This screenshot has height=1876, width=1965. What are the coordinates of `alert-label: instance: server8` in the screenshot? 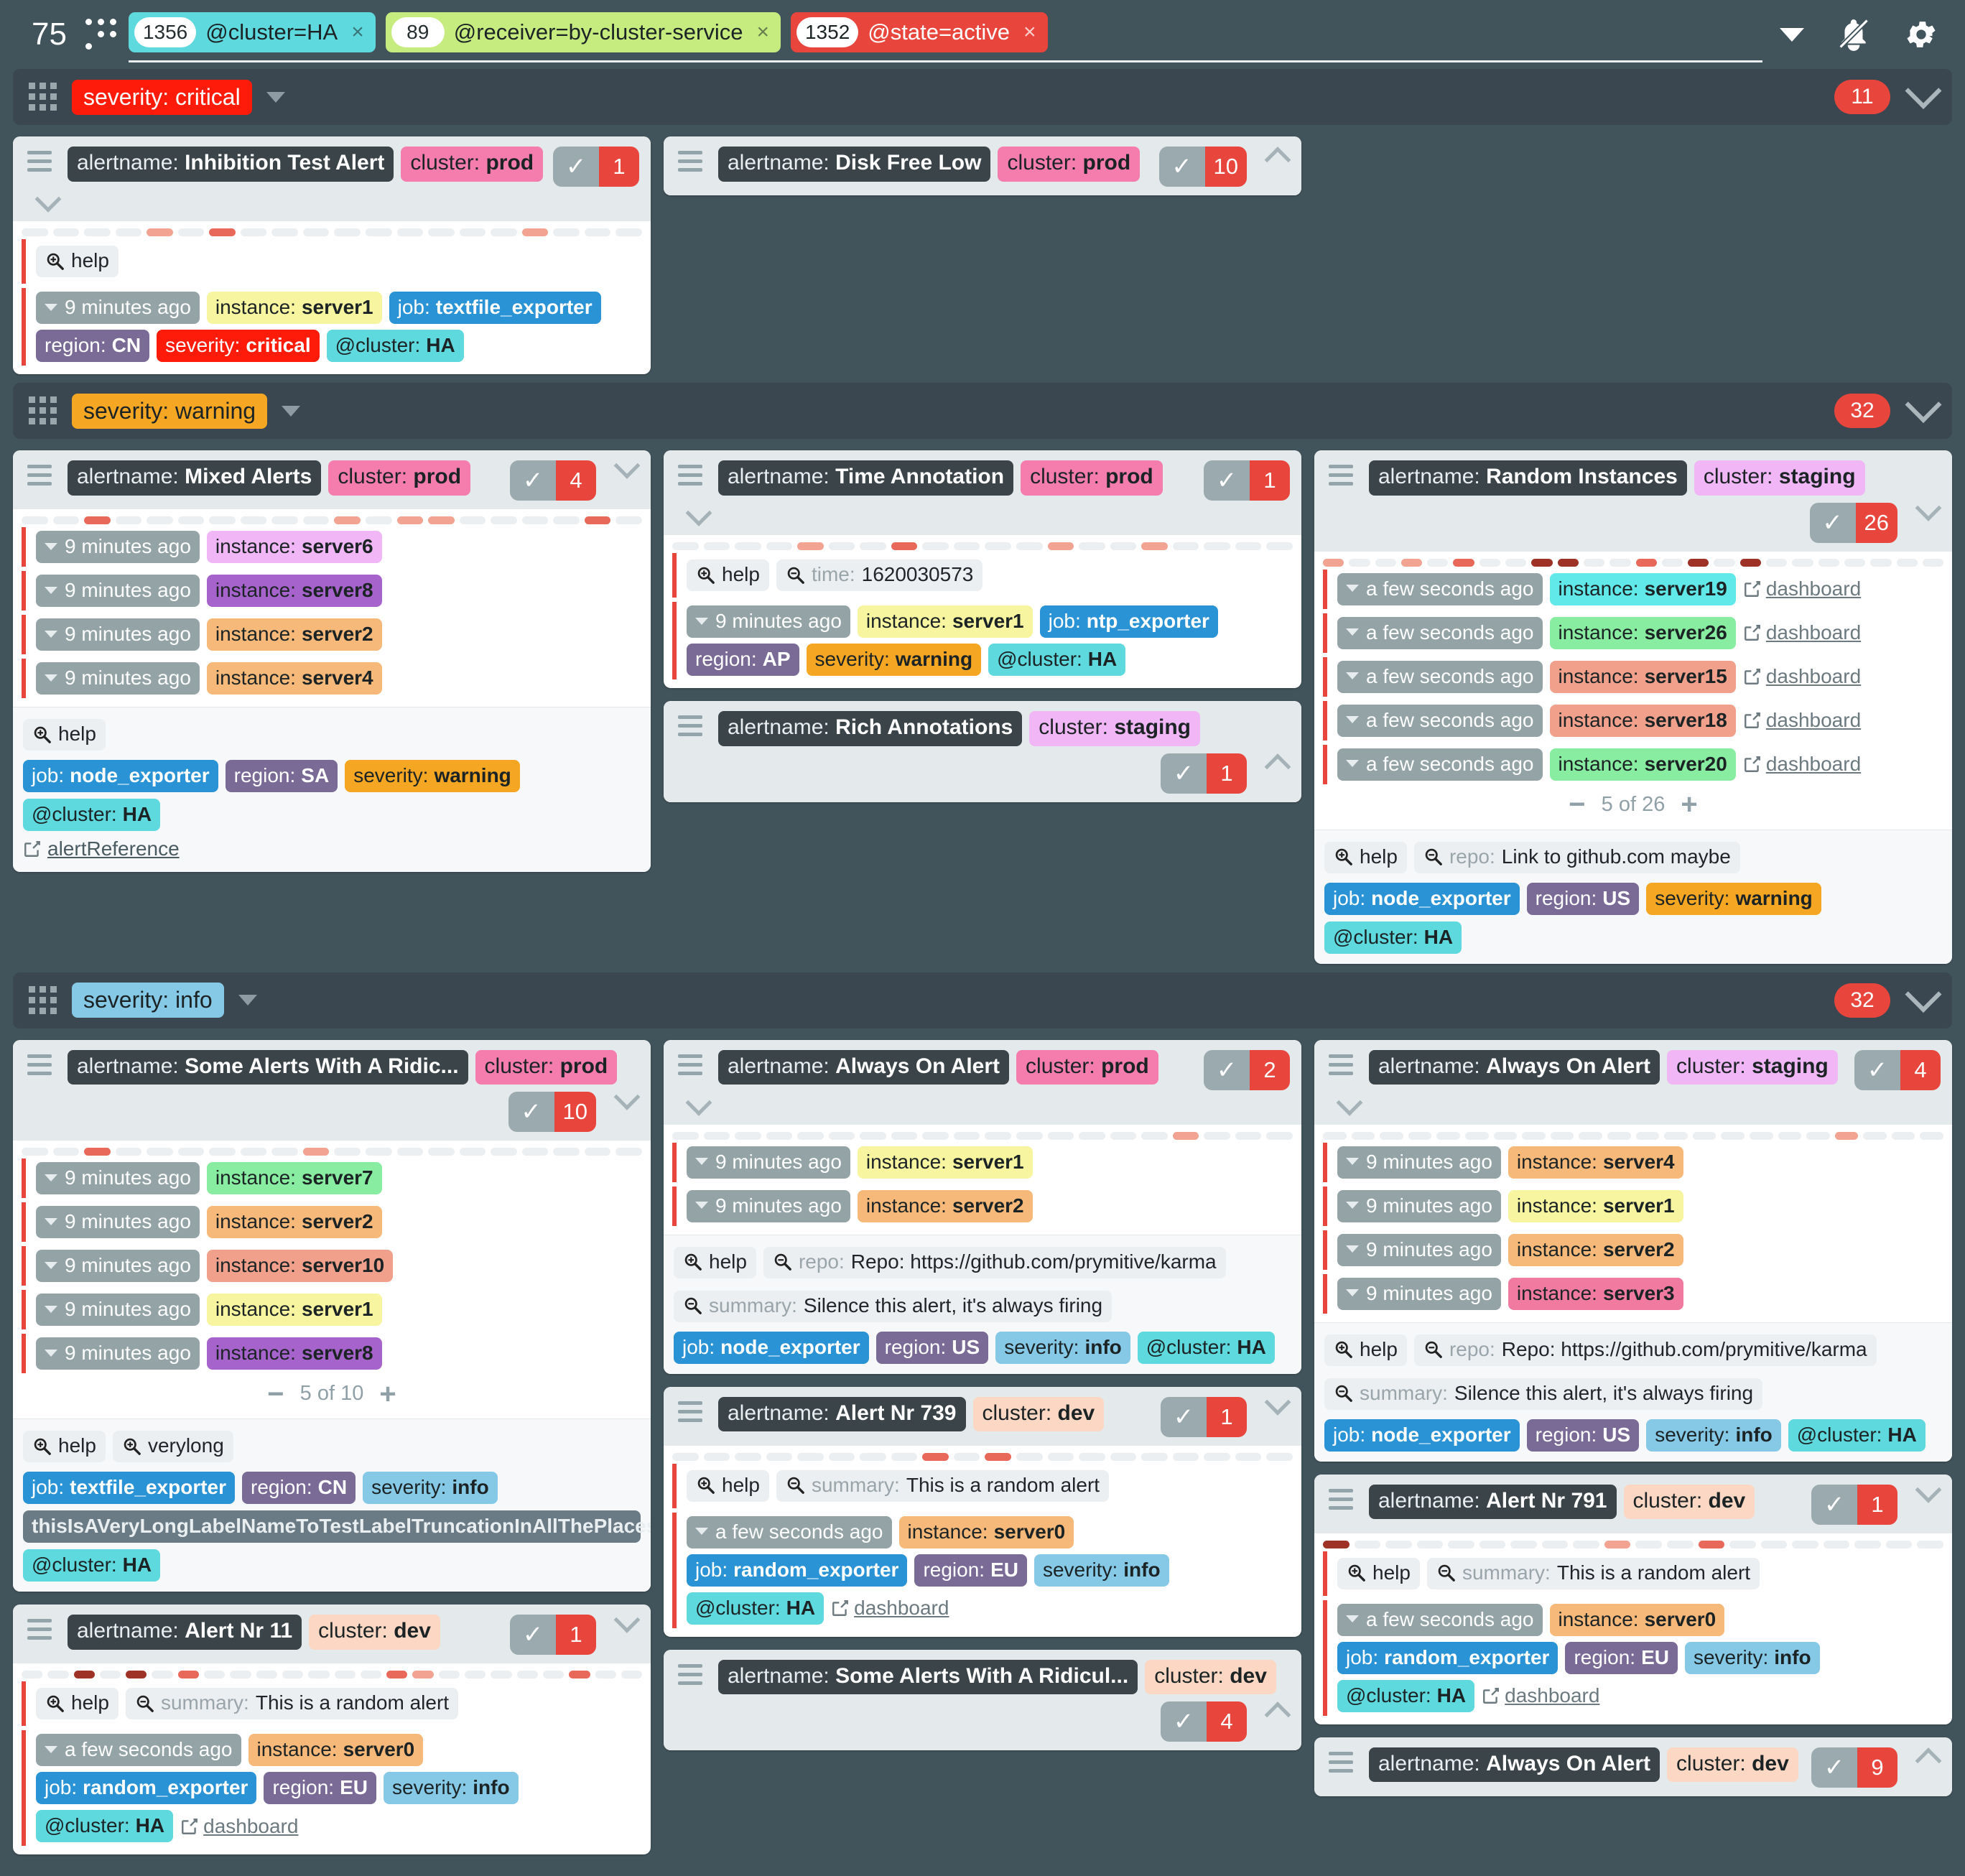 It's located at (294, 1353).